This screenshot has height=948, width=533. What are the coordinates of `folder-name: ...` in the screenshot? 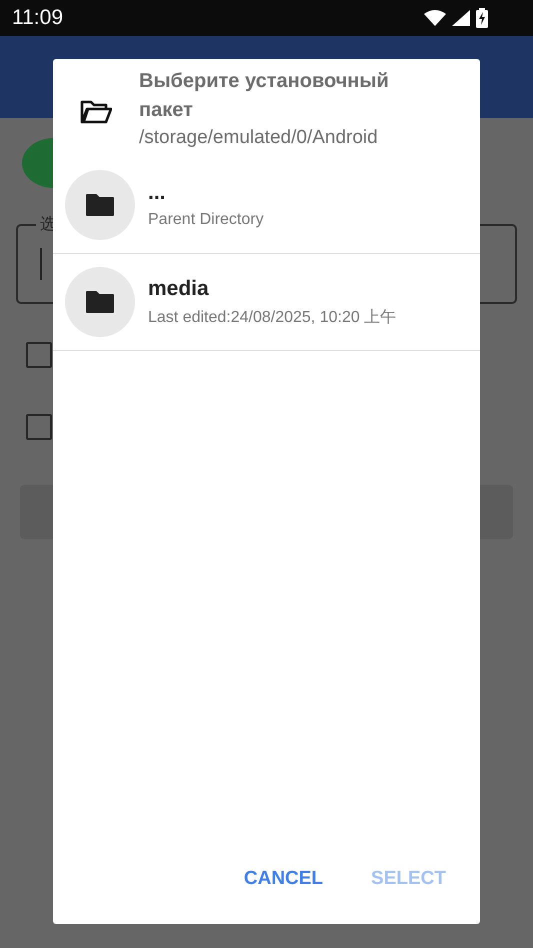 It's located at (157, 193).